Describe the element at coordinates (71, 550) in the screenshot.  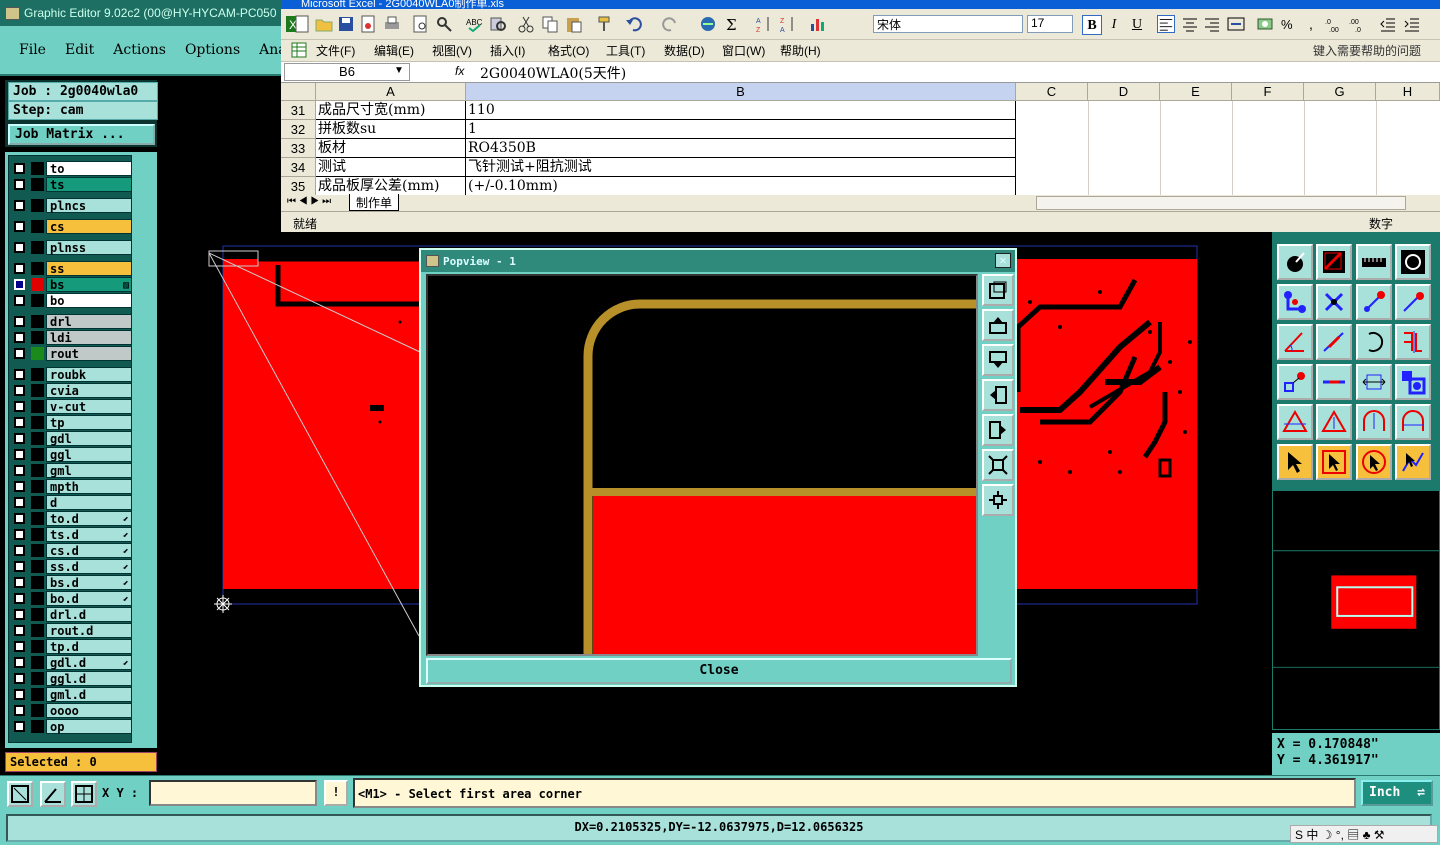
I see `layer-row-cs-d: cs.d ⬋` at that location.